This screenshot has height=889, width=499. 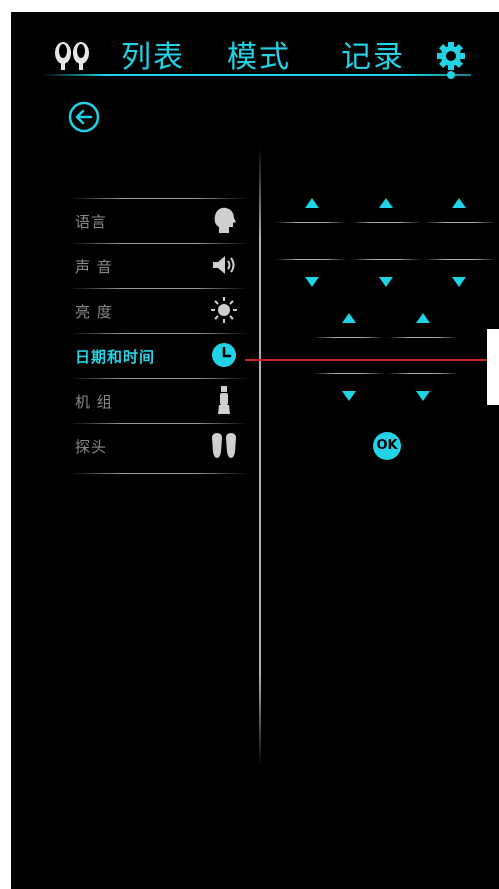 What do you see at coordinates (94, 267) in the screenshot?
I see `menu-item-label: 声 音` at bounding box center [94, 267].